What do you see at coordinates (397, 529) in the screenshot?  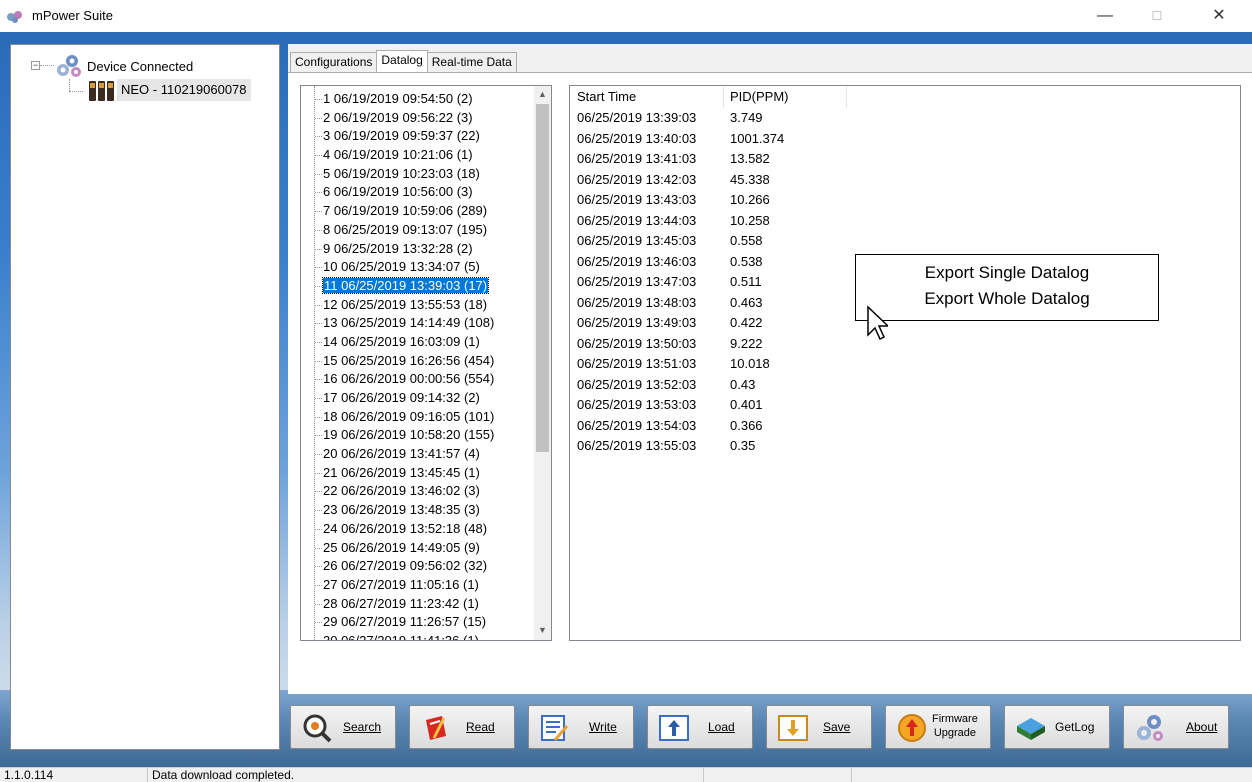 I see `datalog-list-item: 24 06/26/2019 13:52:18 (48)` at bounding box center [397, 529].